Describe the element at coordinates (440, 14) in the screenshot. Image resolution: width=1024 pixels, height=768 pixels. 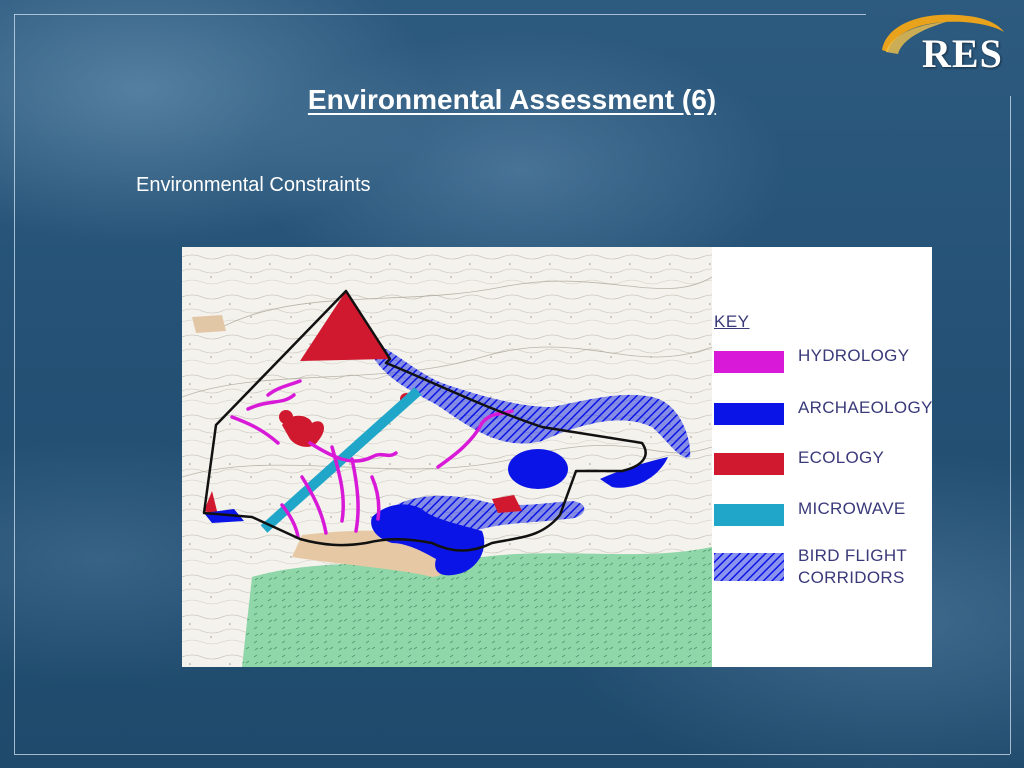
I see `frame-top-line` at that location.